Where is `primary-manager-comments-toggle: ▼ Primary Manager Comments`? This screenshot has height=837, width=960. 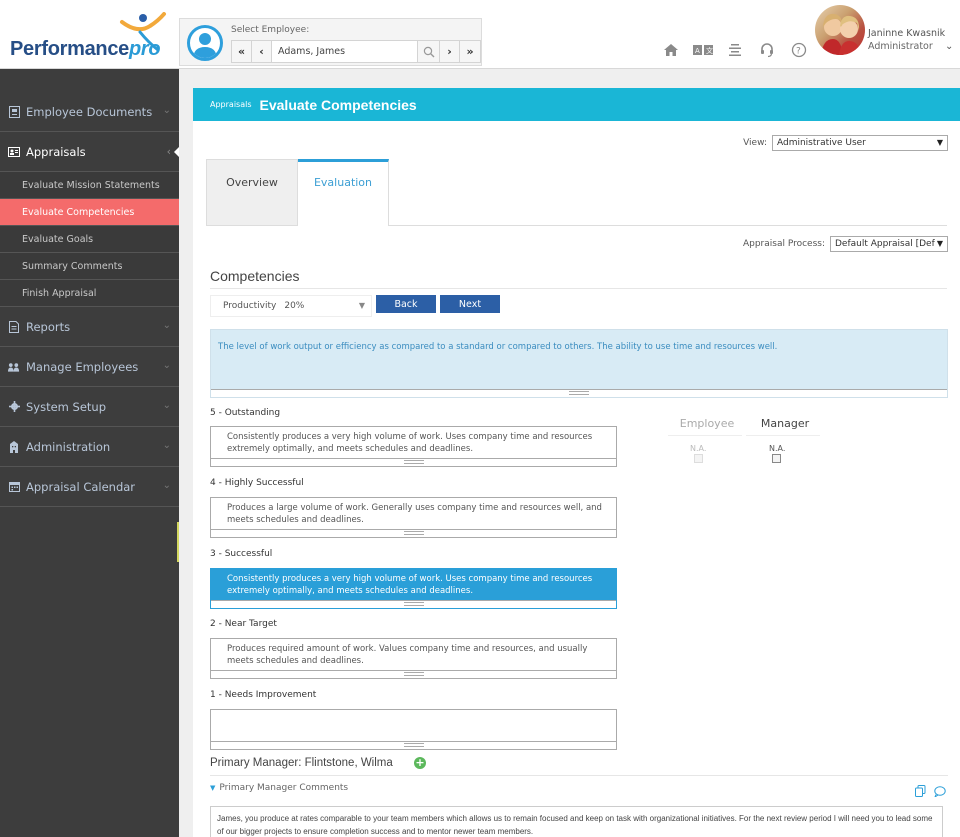 primary-manager-comments-toggle: ▼ Primary Manager Comments is located at coordinates (279, 788).